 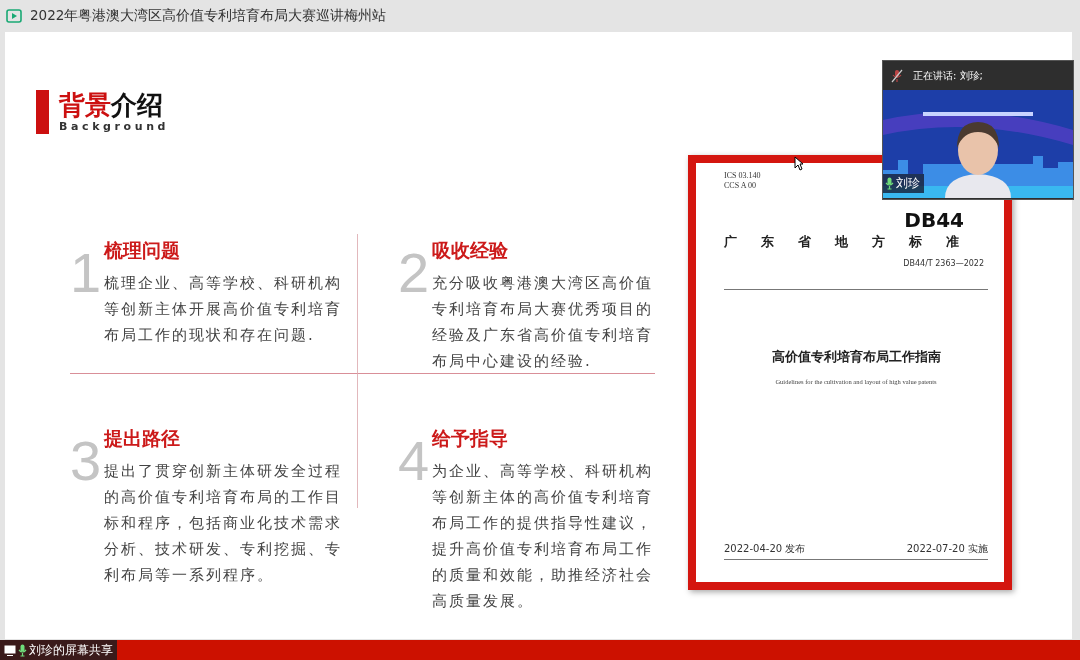 I want to click on effective-date: 2022-07-20 实施, so click(x=947, y=549).